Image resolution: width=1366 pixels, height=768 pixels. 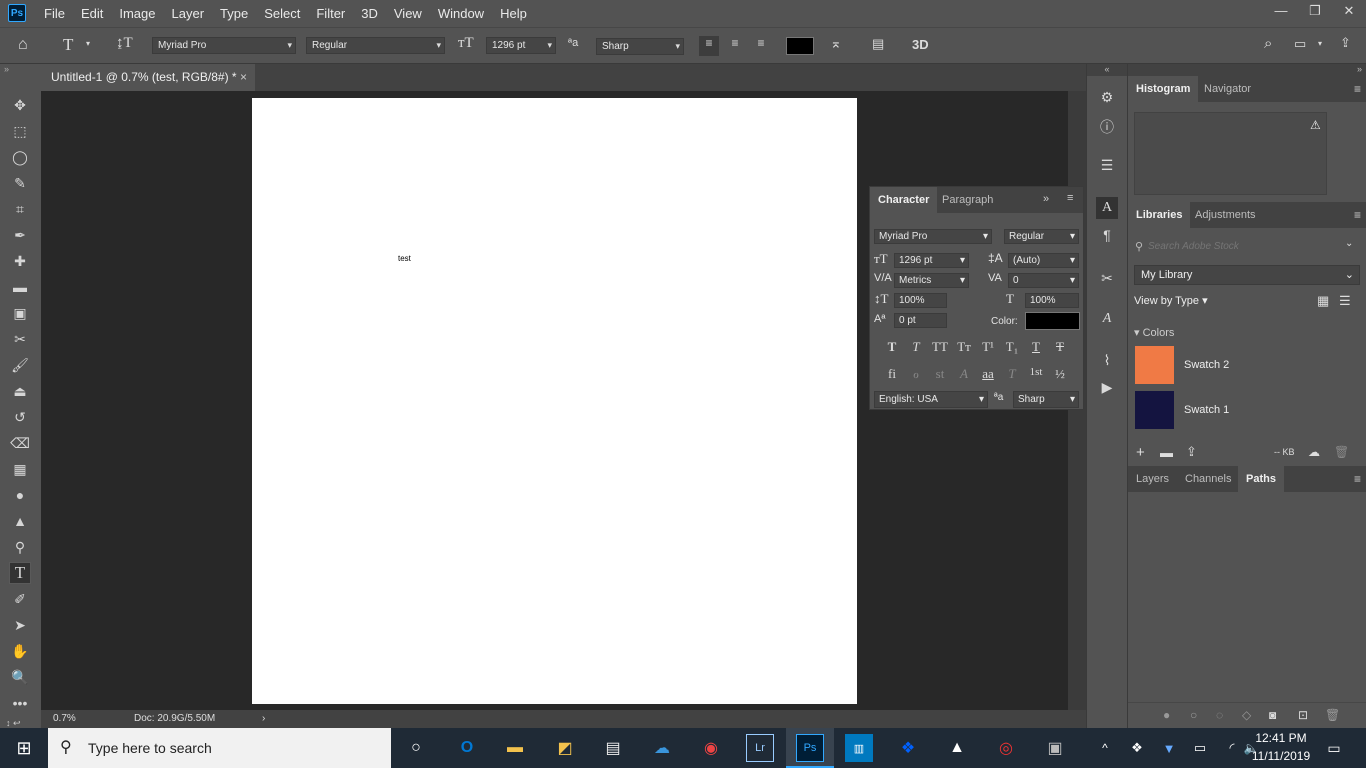 What do you see at coordinates (735, 43) in the screenshot?
I see `align-center-icon: ≡` at bounding box center [735, 43].